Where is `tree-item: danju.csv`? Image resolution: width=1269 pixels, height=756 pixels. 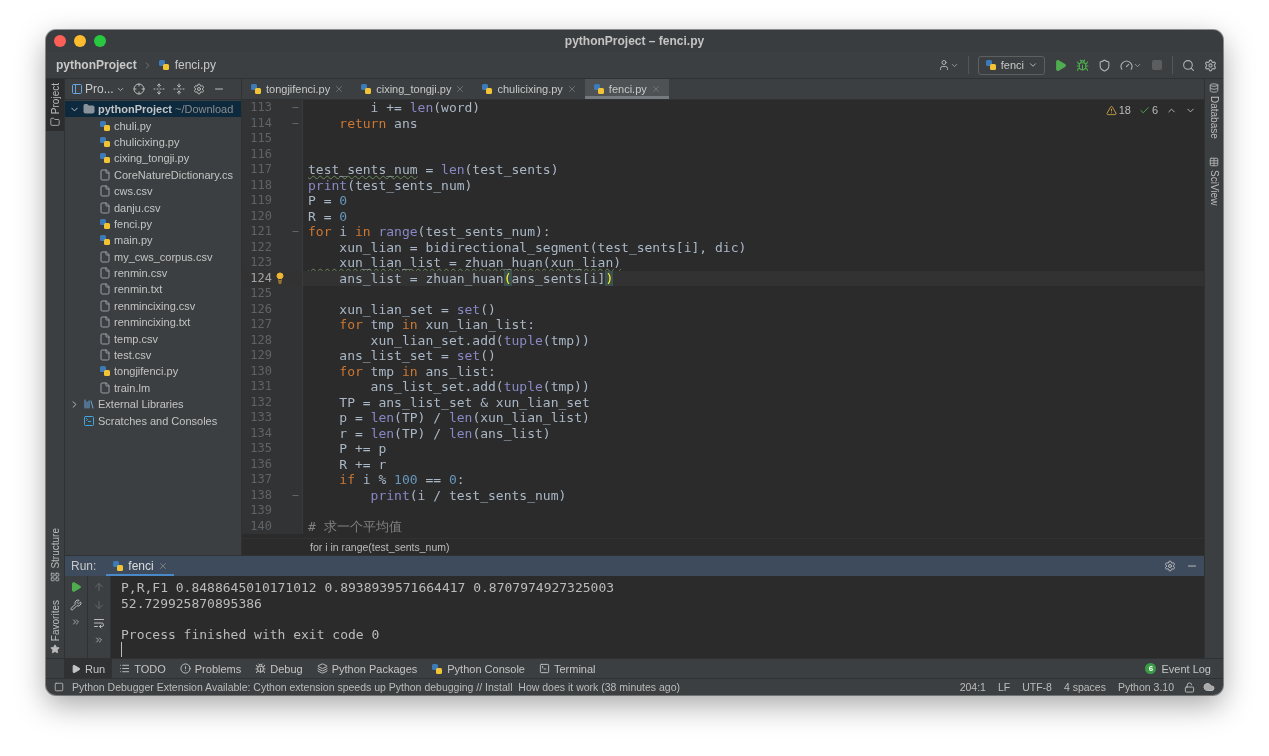
tree-item: danju.csv is located at coordinates (153, 207).